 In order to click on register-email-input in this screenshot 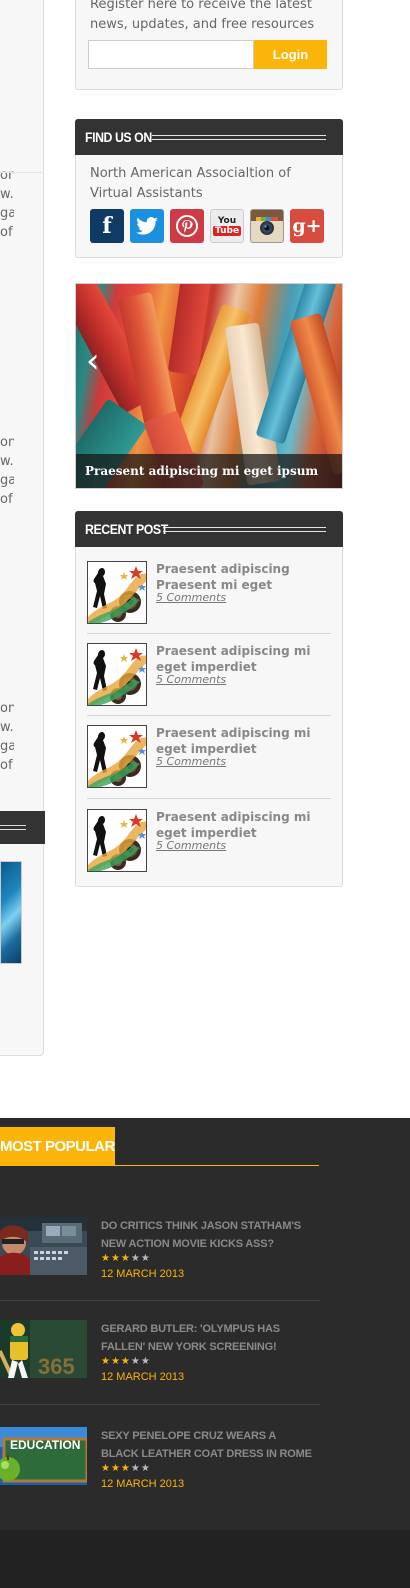, I will do `click(171, 54)`.